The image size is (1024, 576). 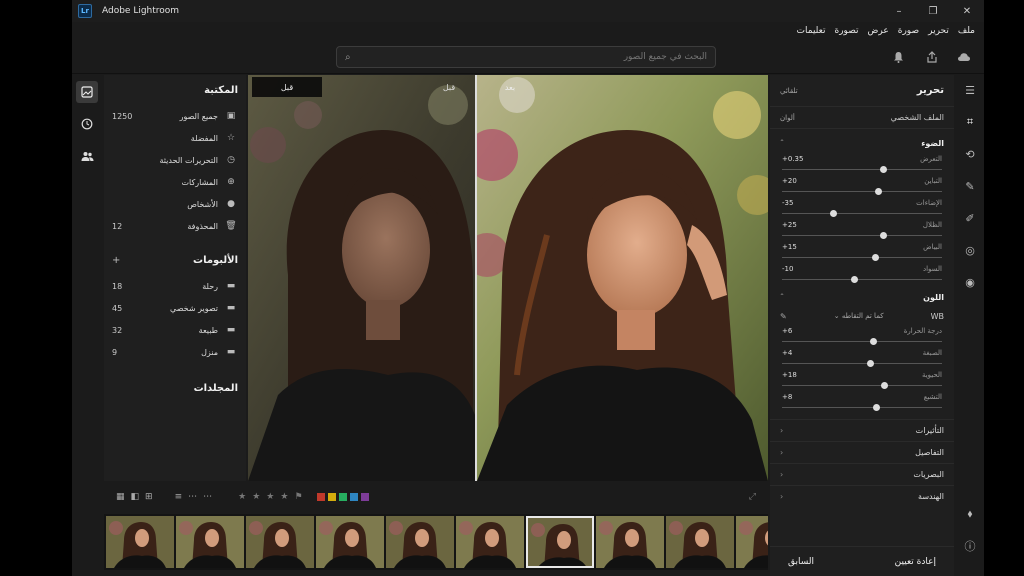 I want to click on section-header: الهندسة ‹, so click(x=862, y=496).